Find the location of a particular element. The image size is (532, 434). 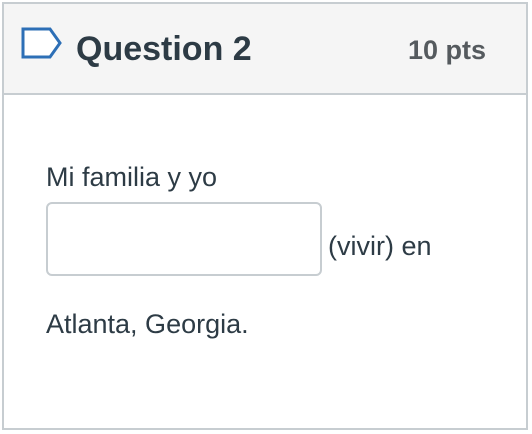

answer-blank-input is located at coordinates (184, 239).